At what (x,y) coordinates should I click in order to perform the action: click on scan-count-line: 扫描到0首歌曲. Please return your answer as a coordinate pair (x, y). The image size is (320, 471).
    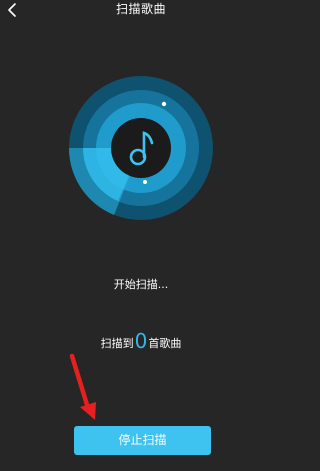
    Looking at the image, I should click on (141, 341).